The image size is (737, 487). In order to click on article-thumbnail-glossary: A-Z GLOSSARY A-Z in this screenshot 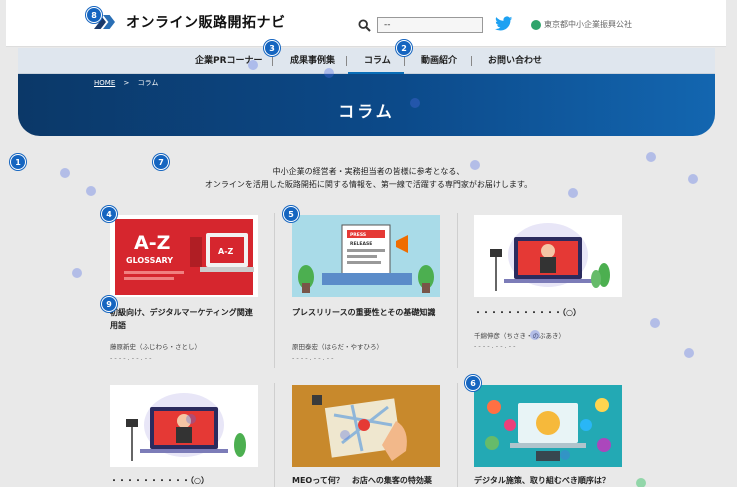, I will do `click(184, 256)`.